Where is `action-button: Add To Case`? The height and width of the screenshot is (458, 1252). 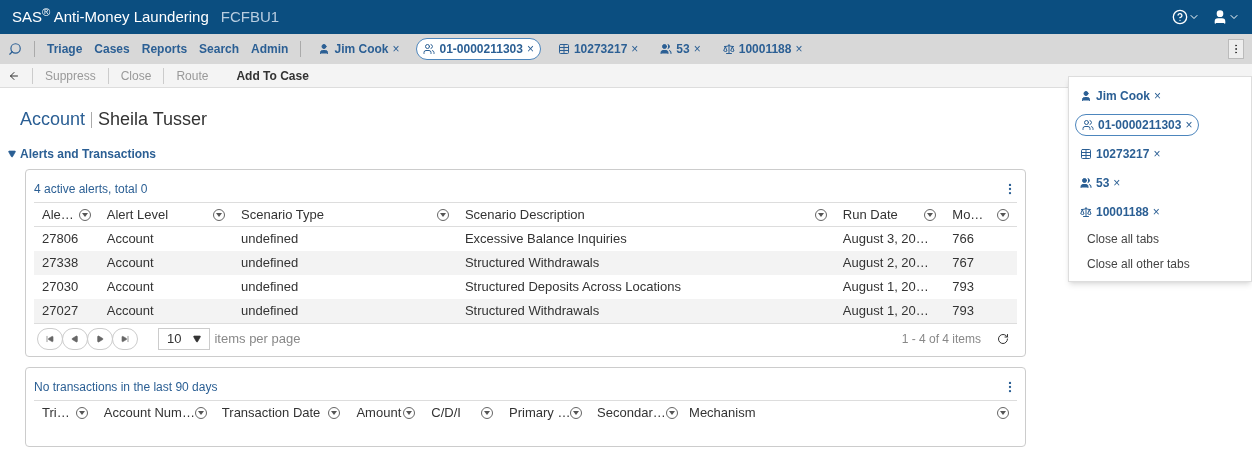 action-button: Add To Case is located at coordinates (272, 75).